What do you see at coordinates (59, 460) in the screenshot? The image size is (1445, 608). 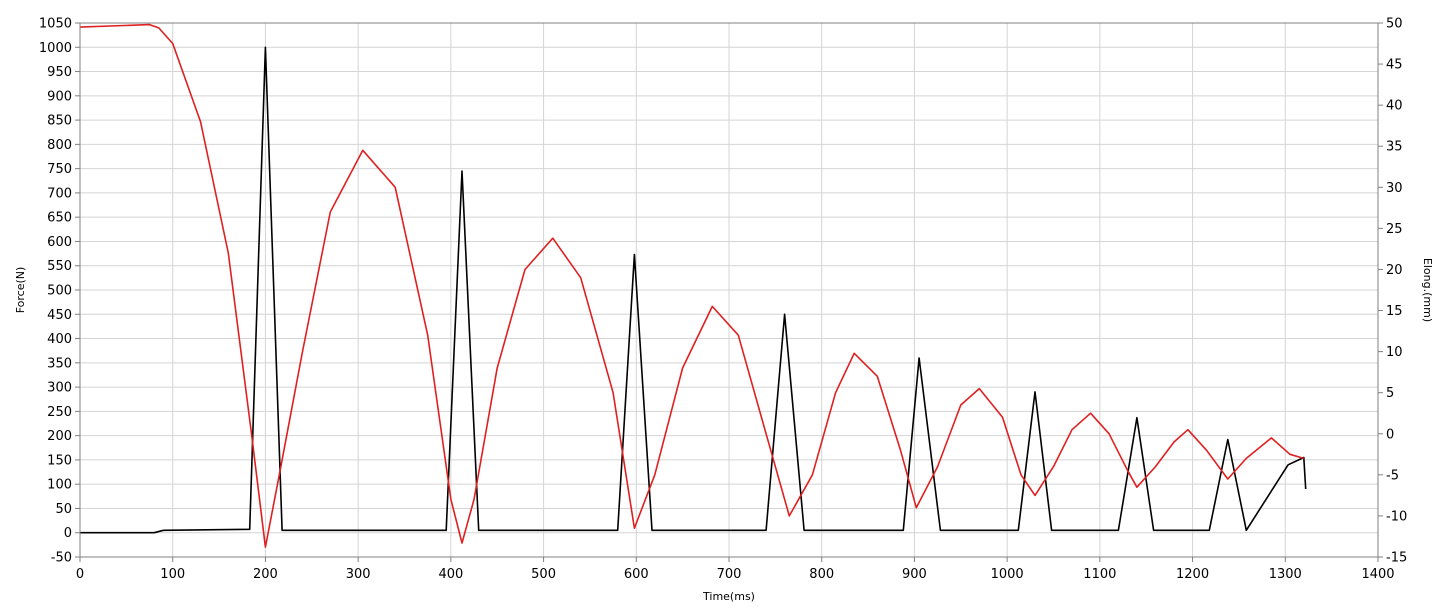 I see `y-tick-label: 150` at bounding box center [59, 460].